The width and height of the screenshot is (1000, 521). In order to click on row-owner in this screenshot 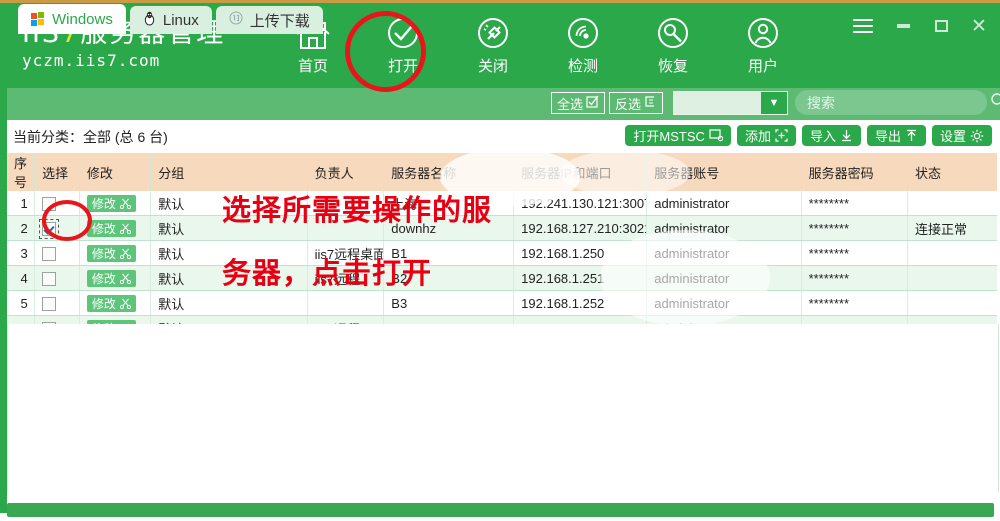, I will do `click(346, 203)`.